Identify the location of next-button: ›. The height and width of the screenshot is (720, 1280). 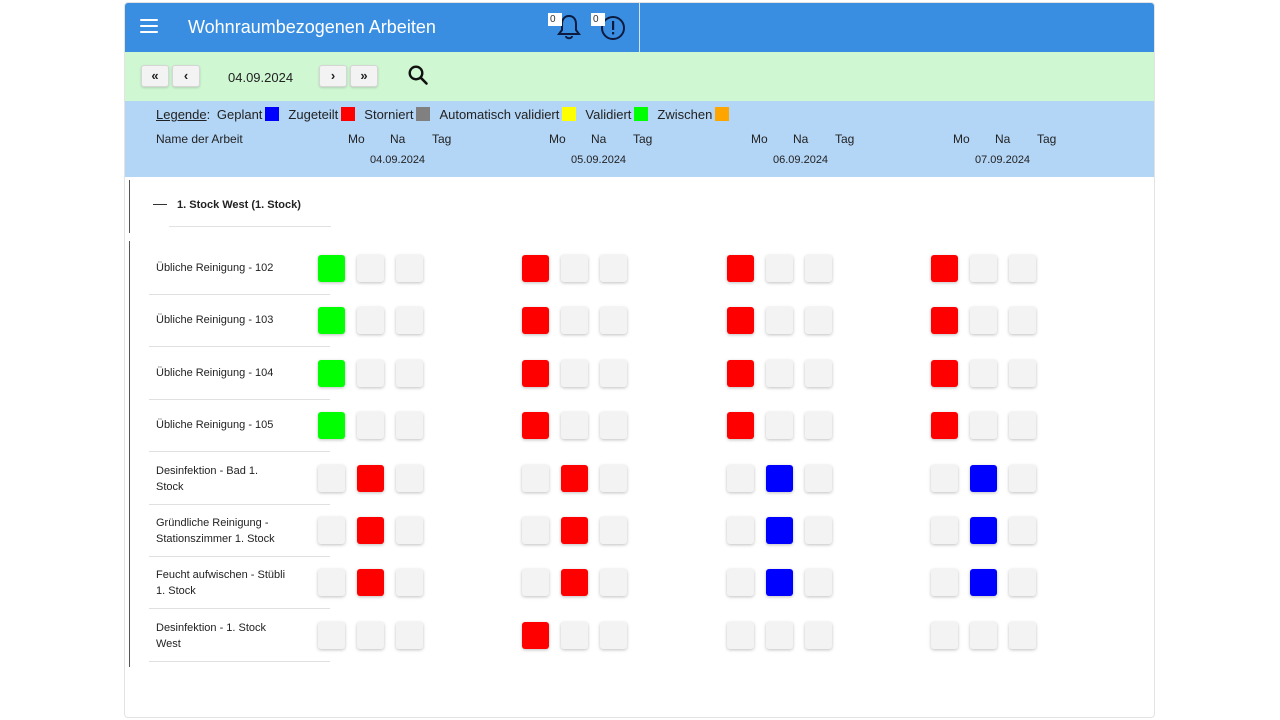
(333, 76).